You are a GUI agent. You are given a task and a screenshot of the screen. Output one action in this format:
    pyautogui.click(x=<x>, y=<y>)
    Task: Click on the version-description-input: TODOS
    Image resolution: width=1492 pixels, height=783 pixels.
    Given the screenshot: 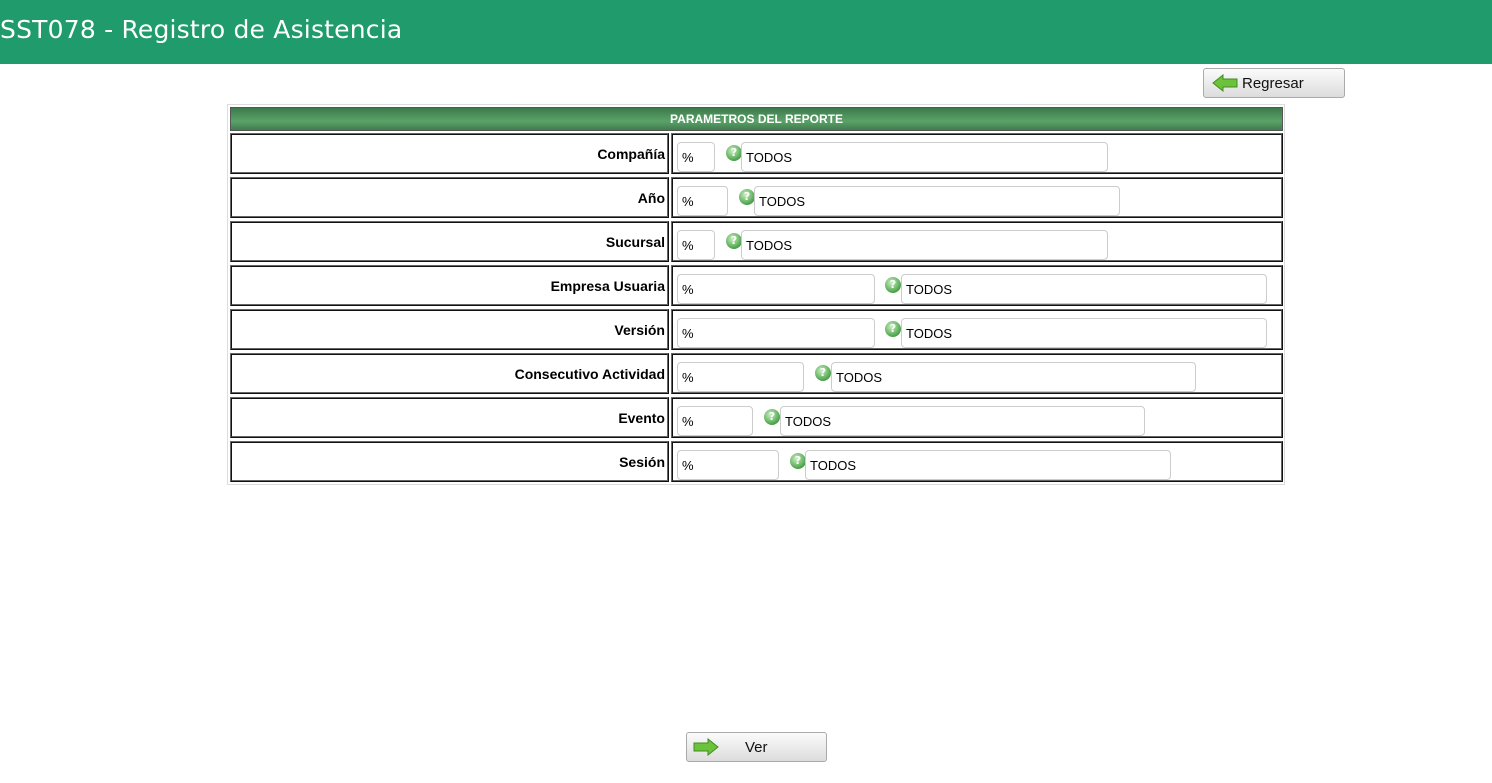 What is the action you would take?
    pyautogui.click(x=1084, y=333)
    